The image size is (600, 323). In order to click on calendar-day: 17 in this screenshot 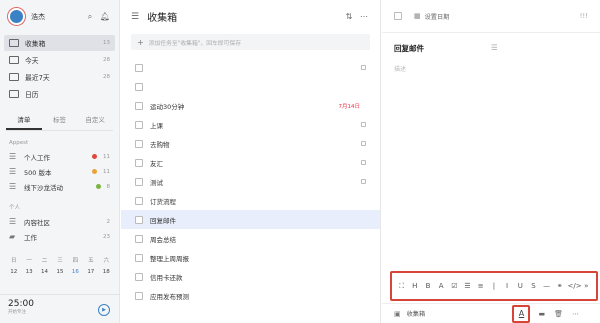, I will do `click(90, 272)`.